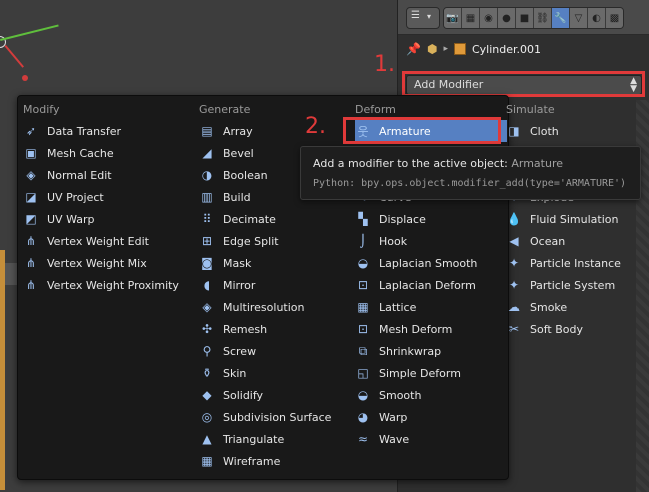 This screenshot has width=649, height=492. What do you see at coordinates (274, 329) in the screenshot?
I see `menu-item-remesh: ✣ Remesh` at bounding box center [274, 329].